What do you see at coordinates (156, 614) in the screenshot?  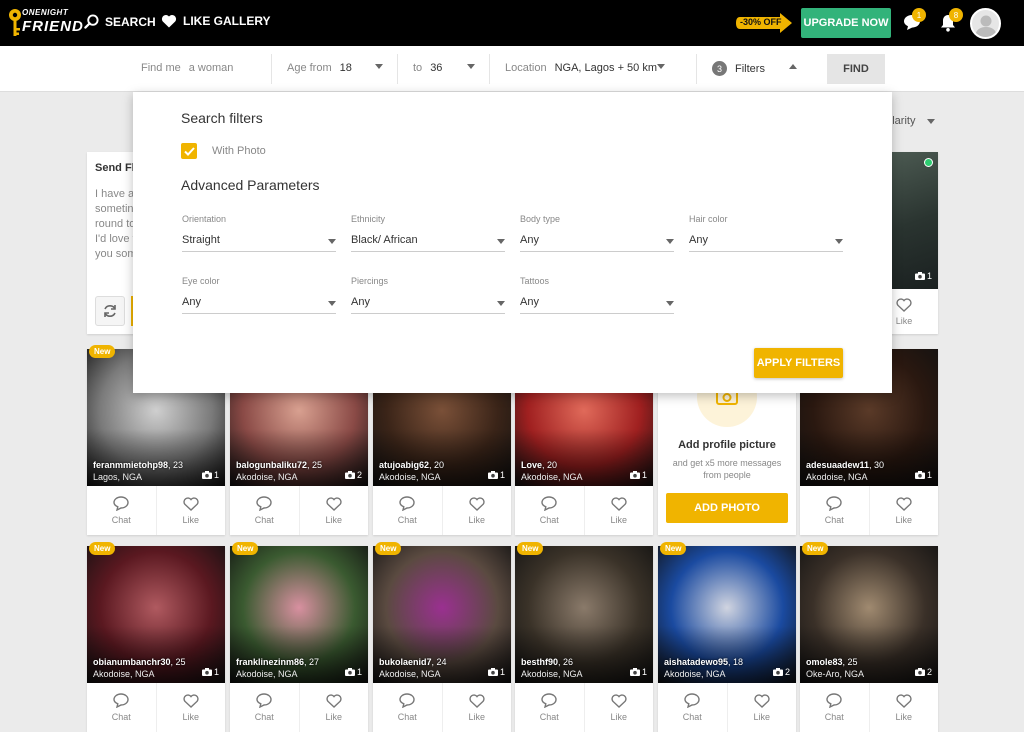 I see `profile-photo: obianumbanchr30, 25 Akodoise, NGA 1` at bounding box center [156, 614].